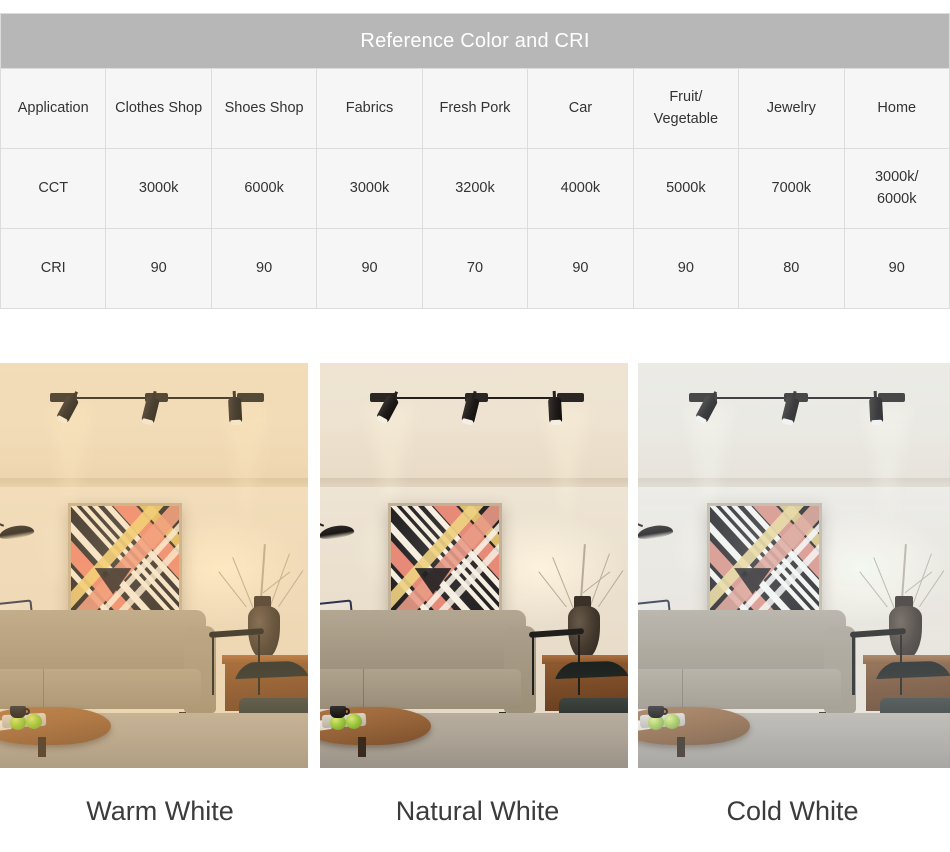 The height and width of the screenshot is (852, 950). I want to click on column-header-jewelry: Jewelry, so click(791, 108).